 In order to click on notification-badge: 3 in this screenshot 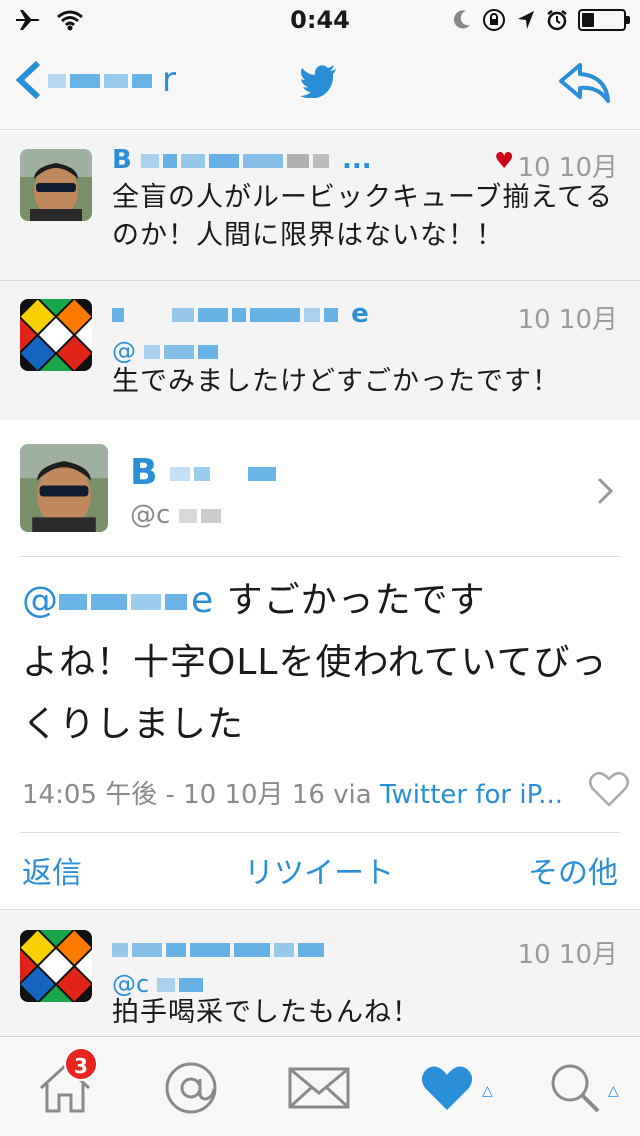, I will do `click(81, 1064)`.